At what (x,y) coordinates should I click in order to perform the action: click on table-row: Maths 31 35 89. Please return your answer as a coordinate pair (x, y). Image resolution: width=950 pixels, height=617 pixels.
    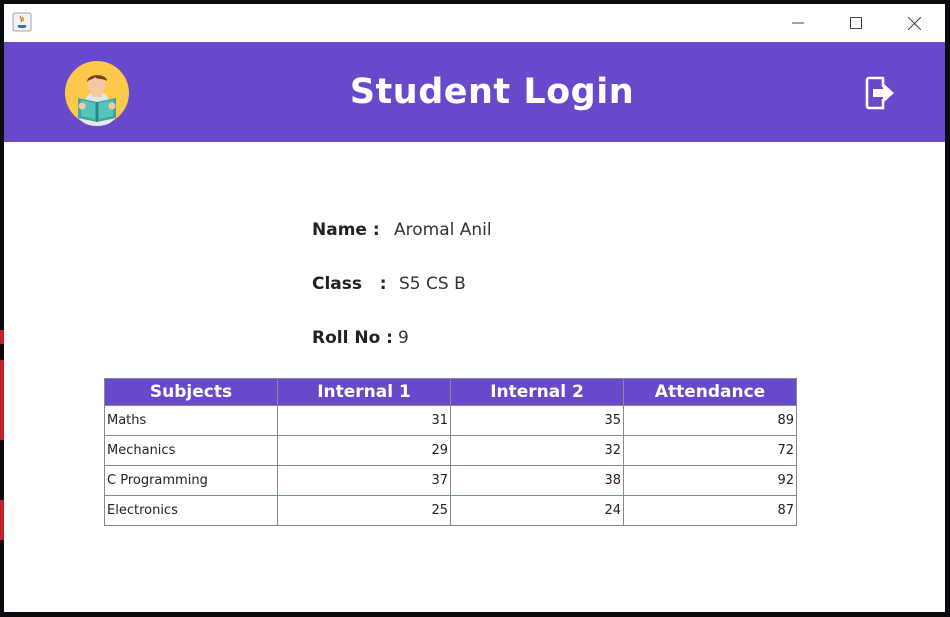
    Looking at the image, I should click on (450, 420).